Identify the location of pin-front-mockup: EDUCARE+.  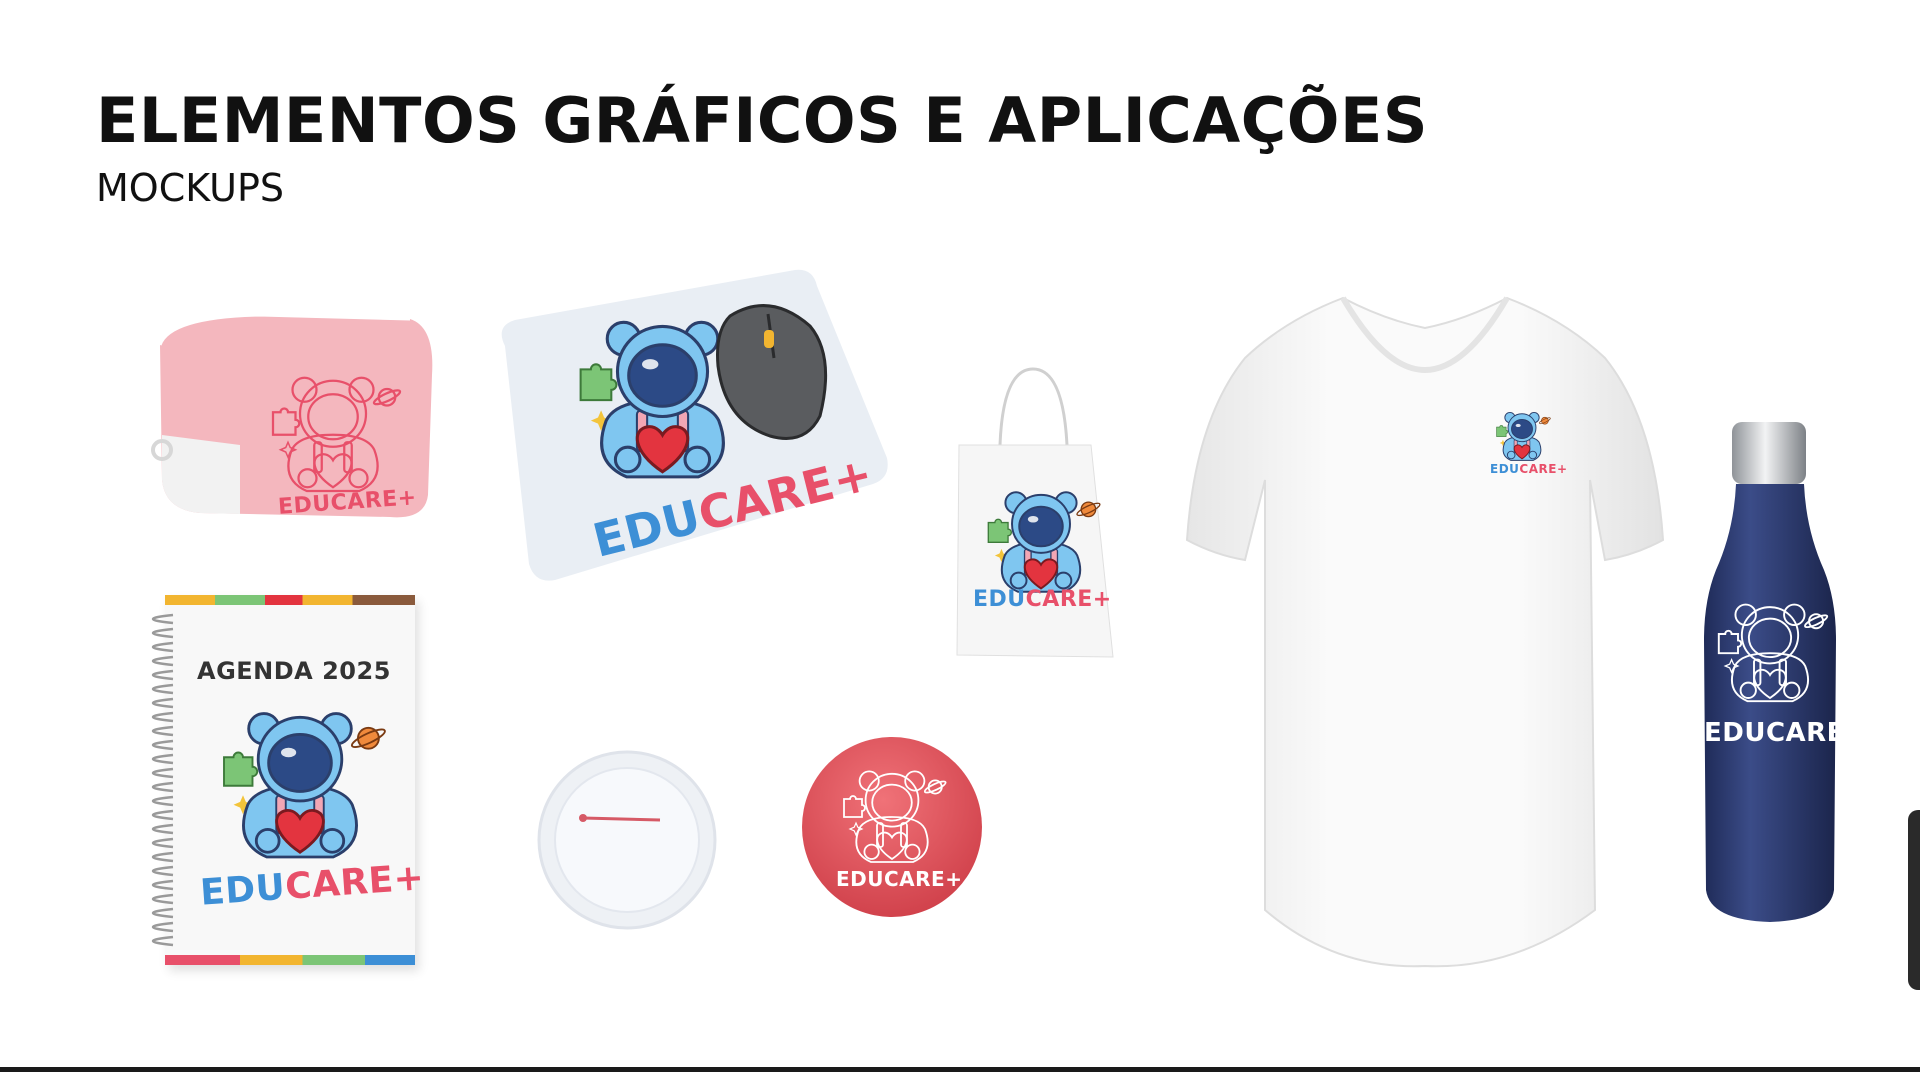
(892, 827).